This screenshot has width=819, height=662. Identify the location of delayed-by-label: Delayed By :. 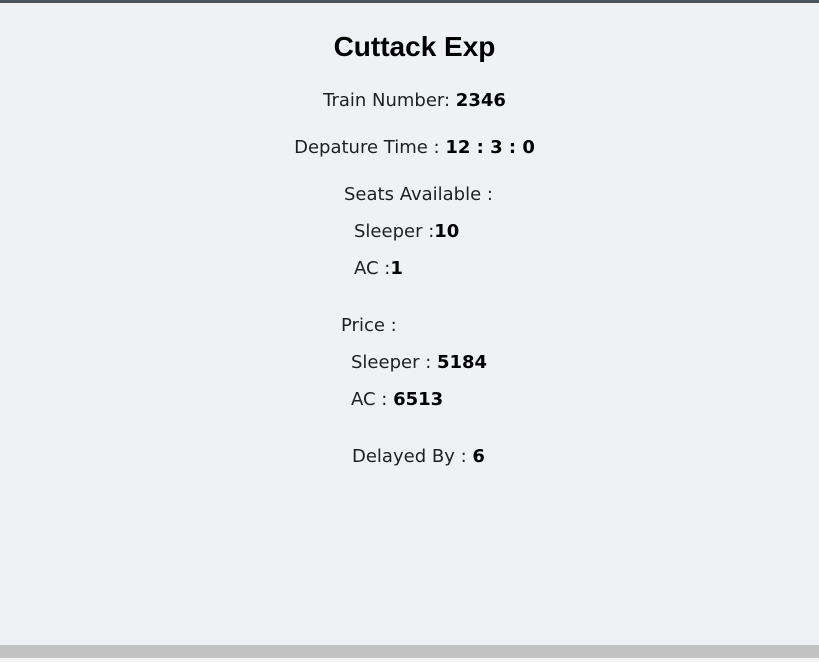
(412, 456).